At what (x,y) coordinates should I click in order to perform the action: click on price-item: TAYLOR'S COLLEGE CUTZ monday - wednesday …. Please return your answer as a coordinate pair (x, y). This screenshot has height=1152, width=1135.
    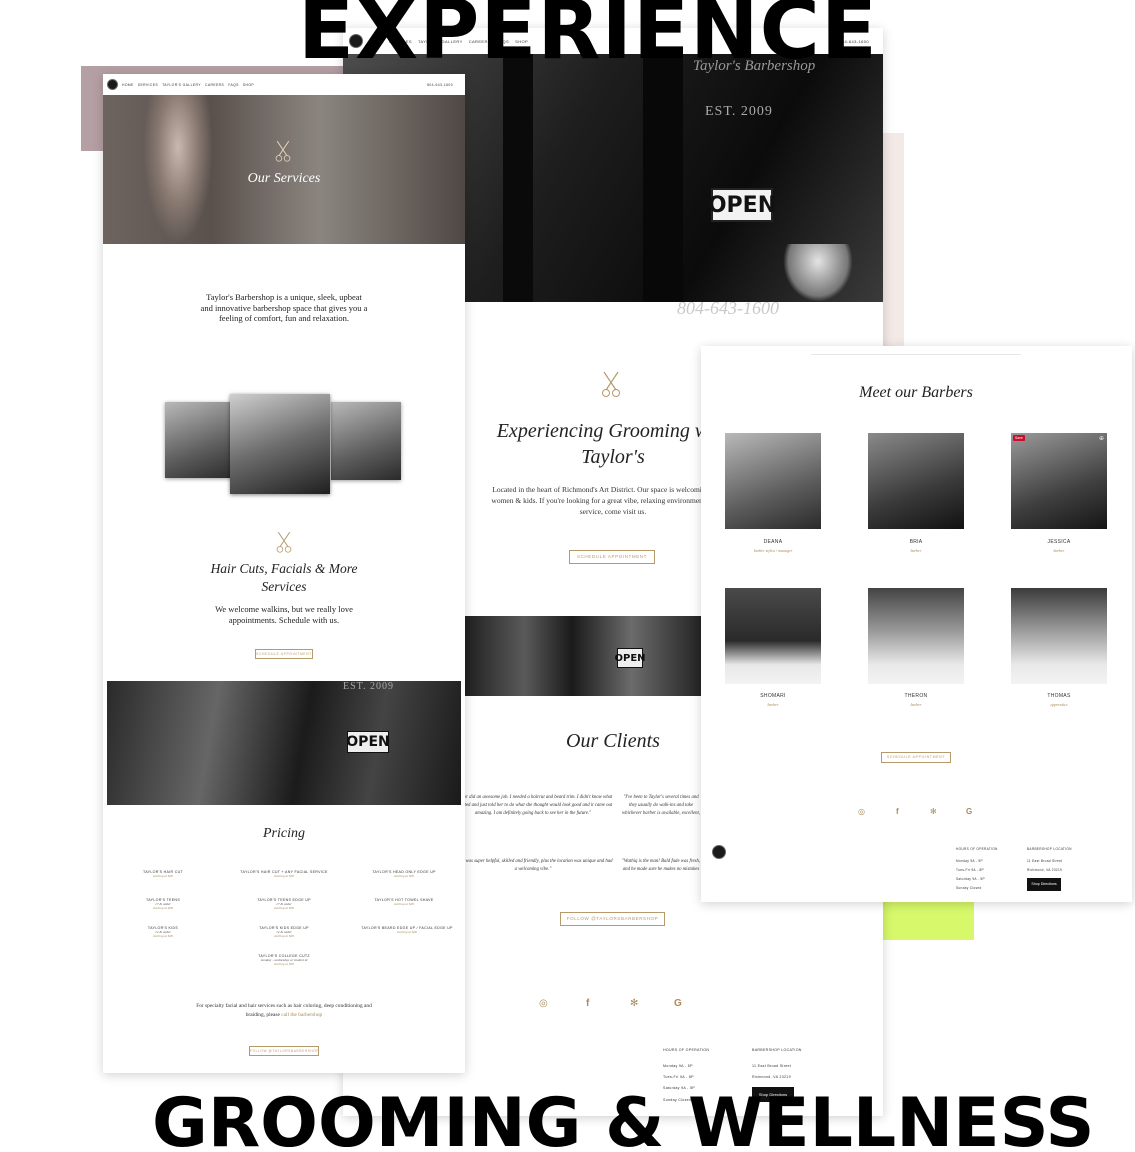
    Looking at the image, I should click on (284, 960).